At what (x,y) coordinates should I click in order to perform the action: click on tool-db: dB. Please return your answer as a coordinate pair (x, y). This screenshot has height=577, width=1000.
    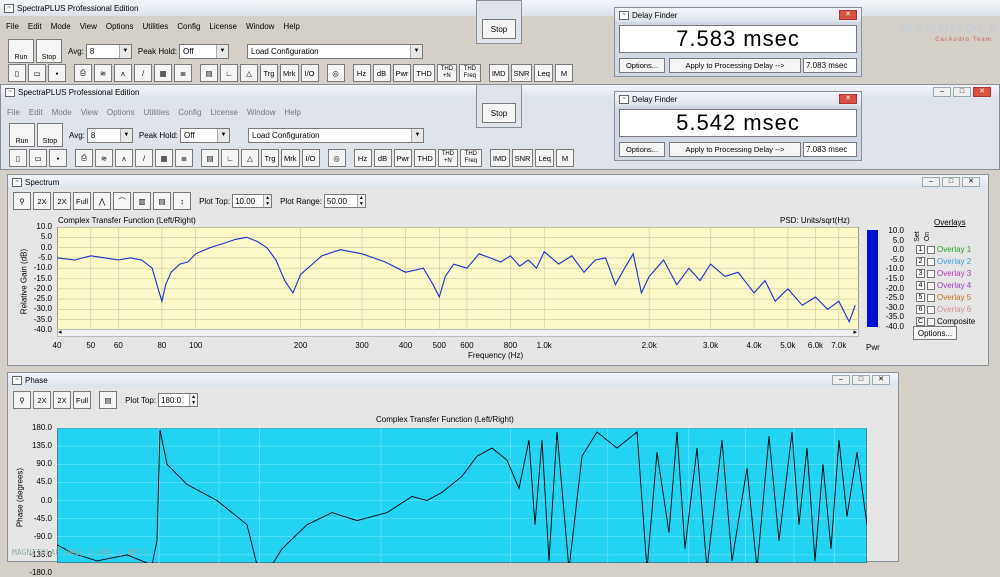
    Looking at the image, I should click on (382, 158).